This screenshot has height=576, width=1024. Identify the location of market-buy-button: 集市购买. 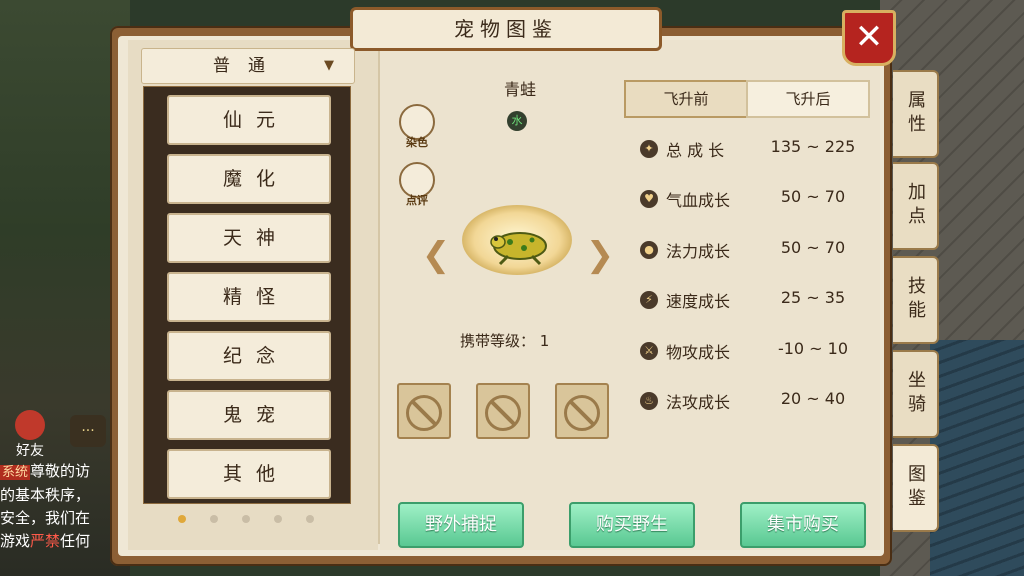
(803, 525).